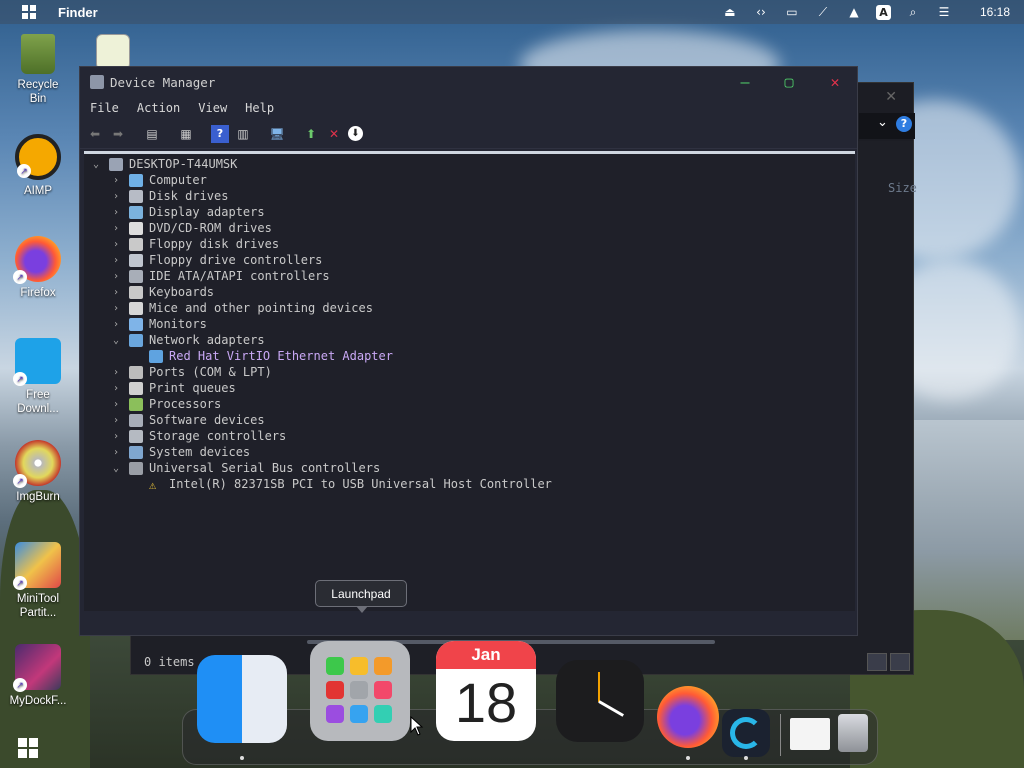 Image resolution: width=1024 pixels, height=768 pixels. What do you see at coordinates (243, 134) in the screenshot?
I see `action-pane-icon: ▥` at bounding box center [243, 134].